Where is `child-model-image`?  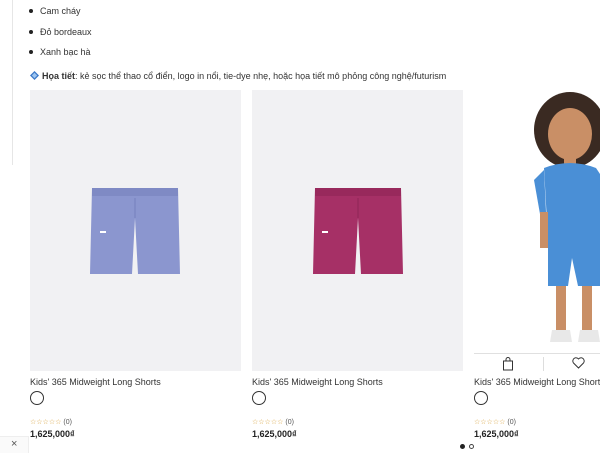
child-model-image is located at coordinates (567, 217).